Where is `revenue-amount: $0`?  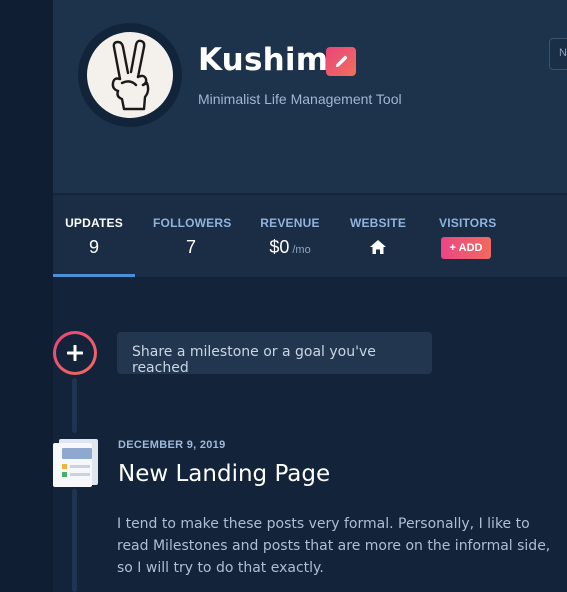 revenue-amount: $0 is located at coordinates (279, 247).